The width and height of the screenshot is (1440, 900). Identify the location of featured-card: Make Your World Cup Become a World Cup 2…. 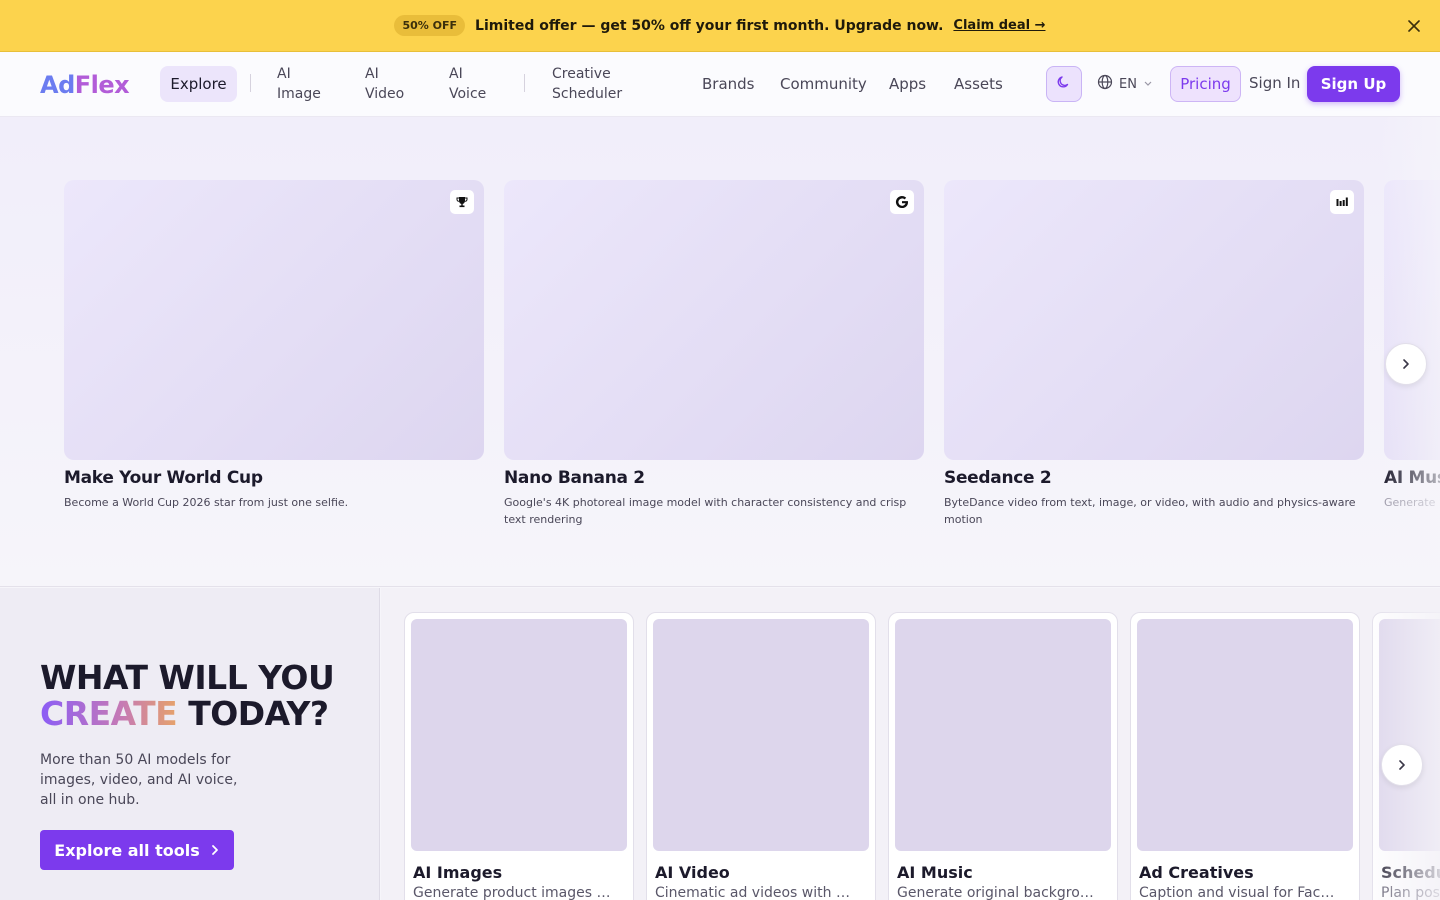
(274, 345).